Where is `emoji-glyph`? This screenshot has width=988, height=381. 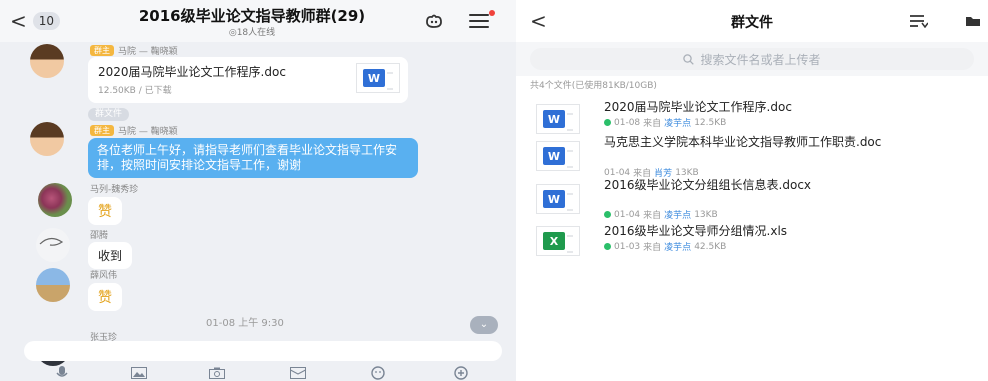 emoji-glyph is located at coordinates (378, 373).